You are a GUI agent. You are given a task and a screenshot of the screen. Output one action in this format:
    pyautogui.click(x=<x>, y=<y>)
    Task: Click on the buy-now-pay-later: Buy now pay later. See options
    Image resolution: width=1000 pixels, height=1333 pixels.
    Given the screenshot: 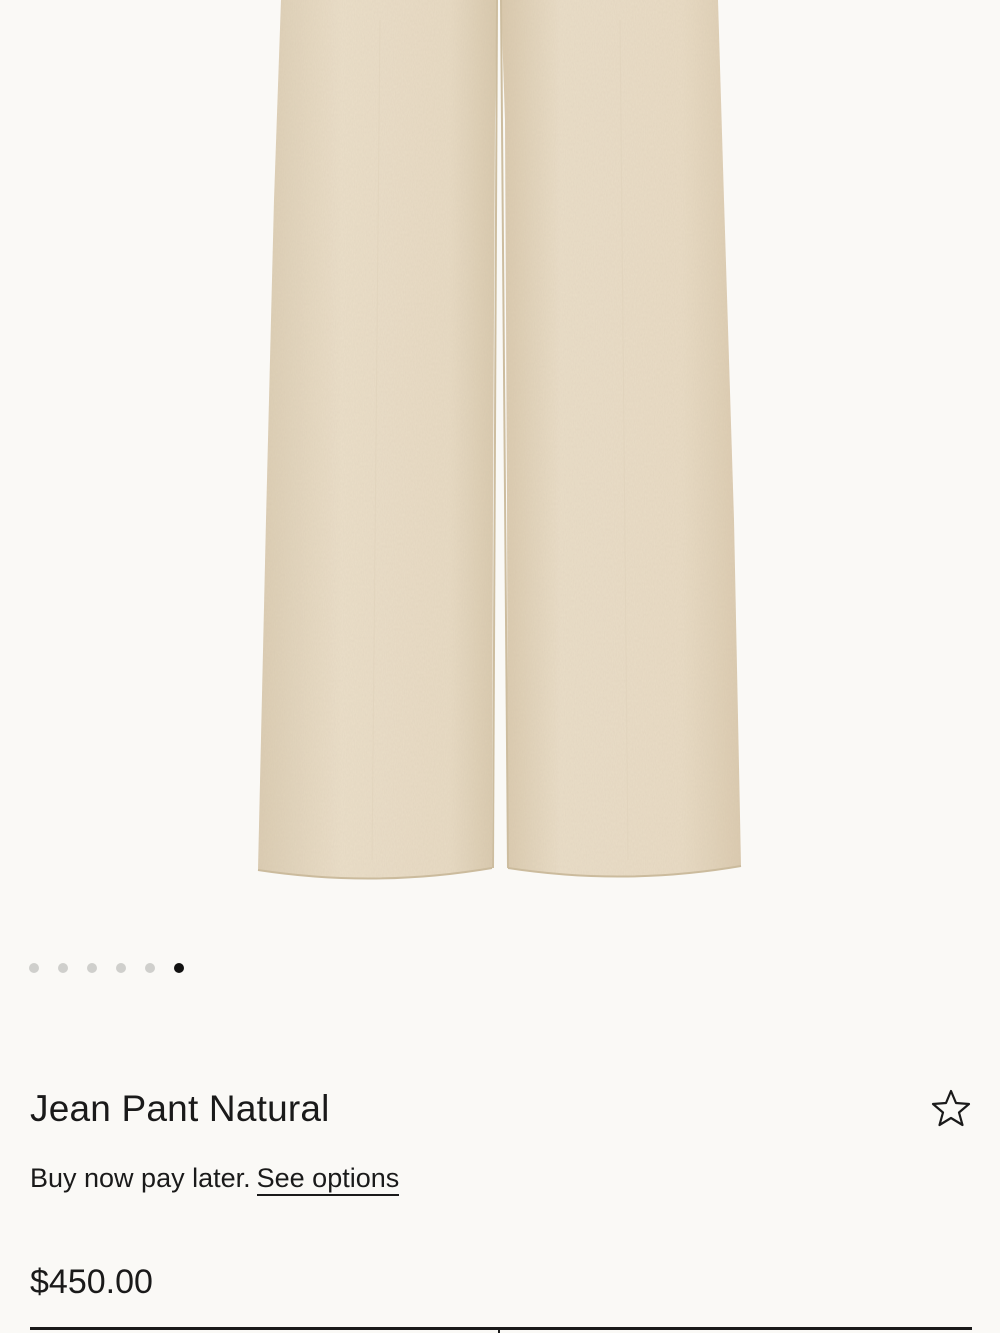 What is the action you would take?
    pyautogui.click(x=215, y=1178)
    